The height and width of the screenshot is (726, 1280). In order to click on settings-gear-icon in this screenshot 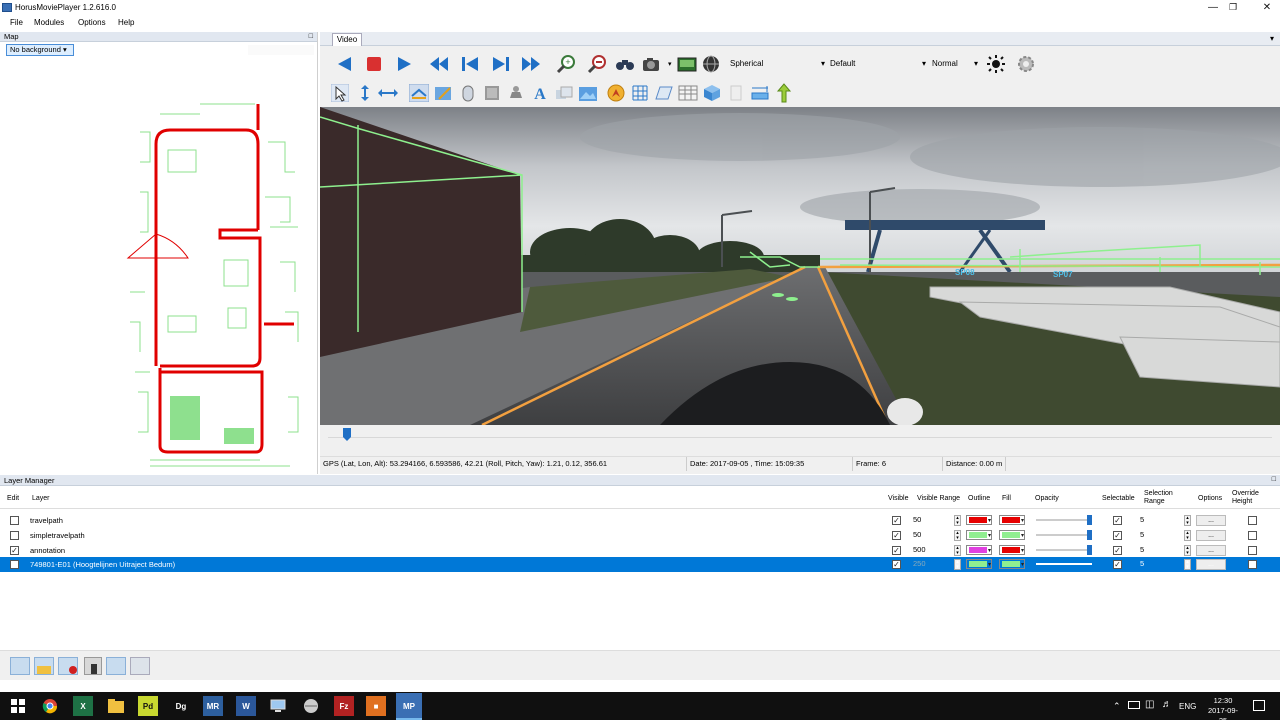, I will do `click(1026, 64)`.